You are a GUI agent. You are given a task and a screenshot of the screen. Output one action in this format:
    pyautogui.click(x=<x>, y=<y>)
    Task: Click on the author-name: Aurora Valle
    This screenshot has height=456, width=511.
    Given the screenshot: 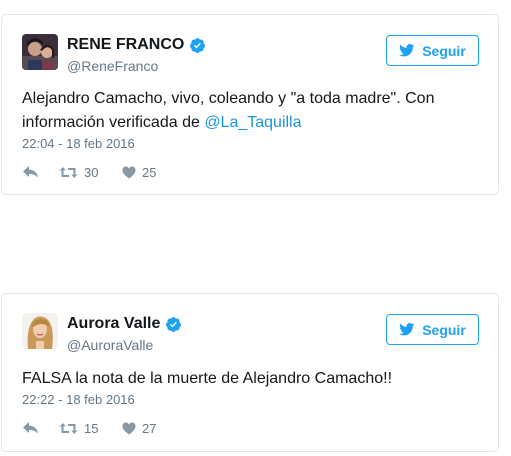 What is the action you would take?
    pyautogui.click(x=124, y=324)
    